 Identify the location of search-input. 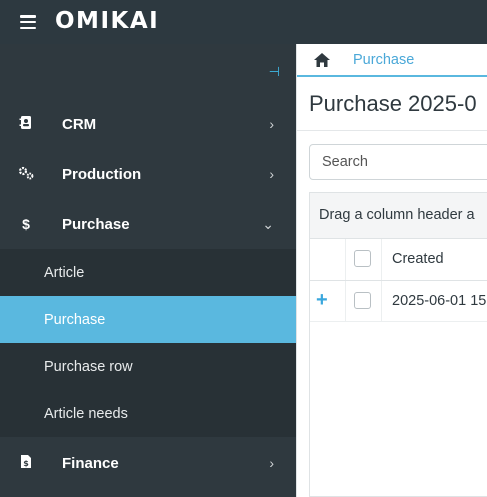
(398, 162).